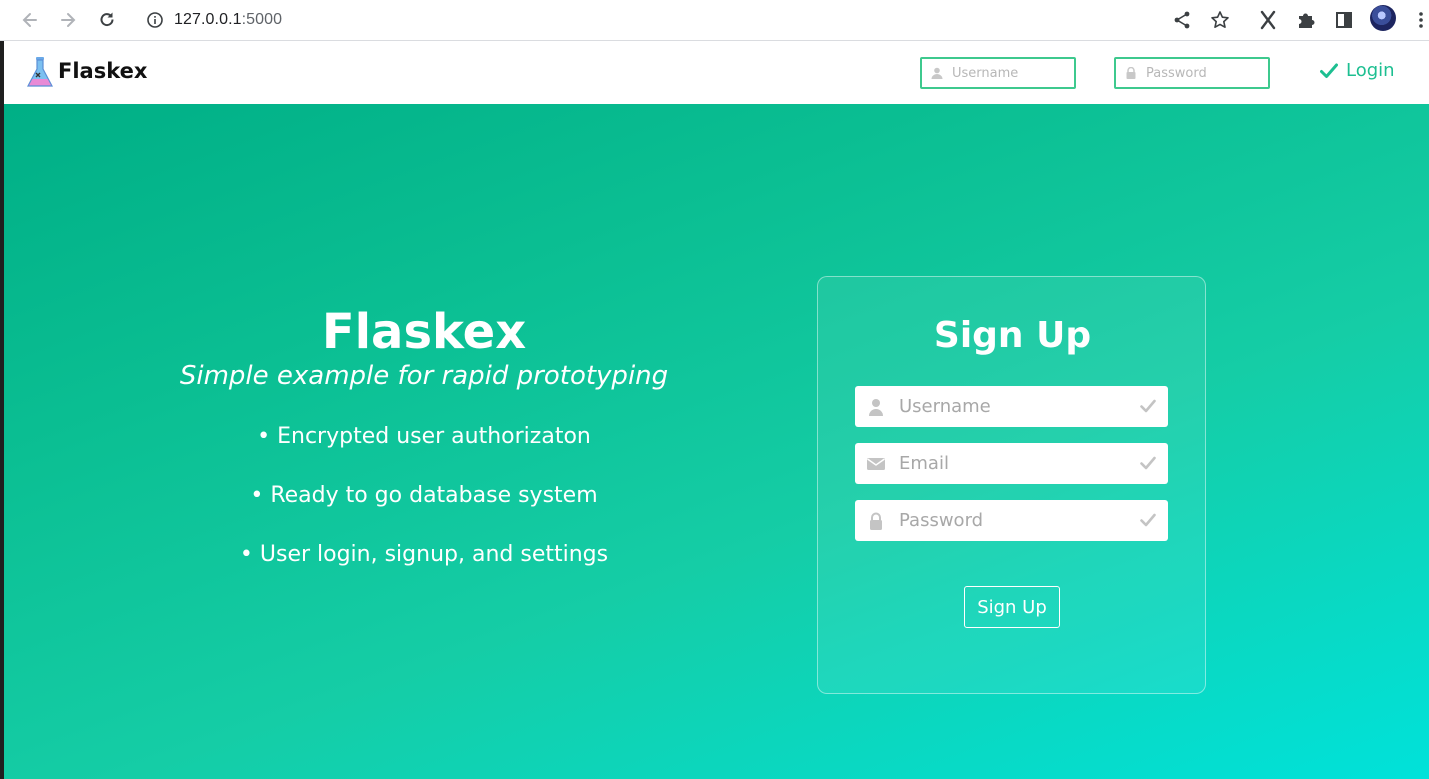 The height and width of the screenshot is (779, 1429). What do you see at coordinates (1383, 18) in the screenshot?
I see `profile-avatar` at bounding box center [1383, 18].